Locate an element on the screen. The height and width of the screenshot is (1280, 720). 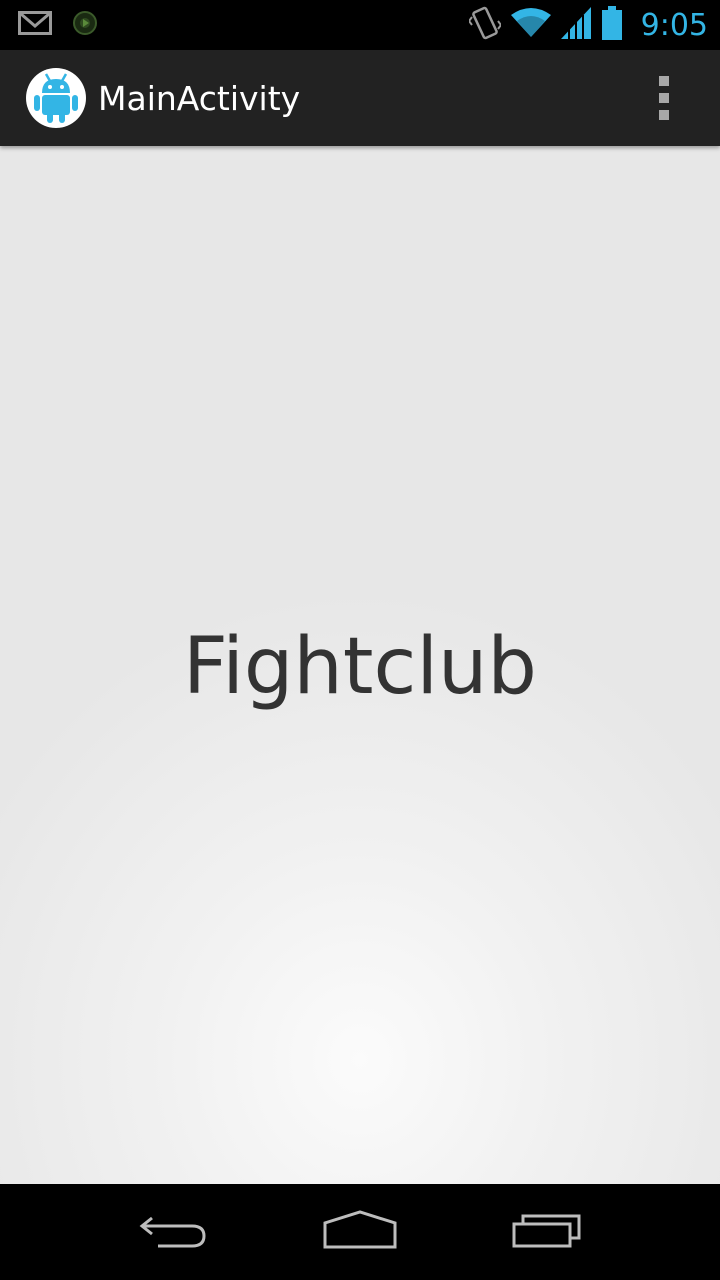
overflow-menu-icon is located at coordinates (664, 98).